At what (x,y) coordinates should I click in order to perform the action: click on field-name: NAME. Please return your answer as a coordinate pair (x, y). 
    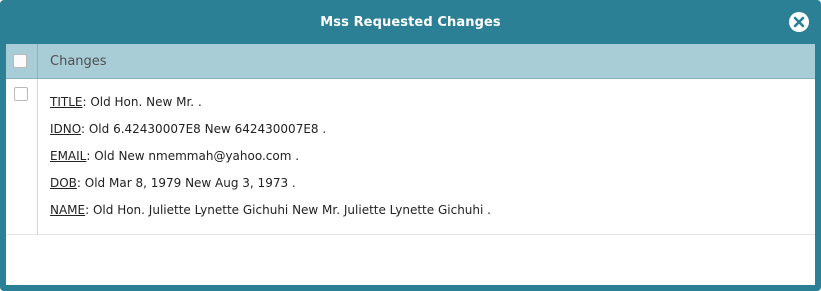
    Looking at the image, I should click on (68, 210).